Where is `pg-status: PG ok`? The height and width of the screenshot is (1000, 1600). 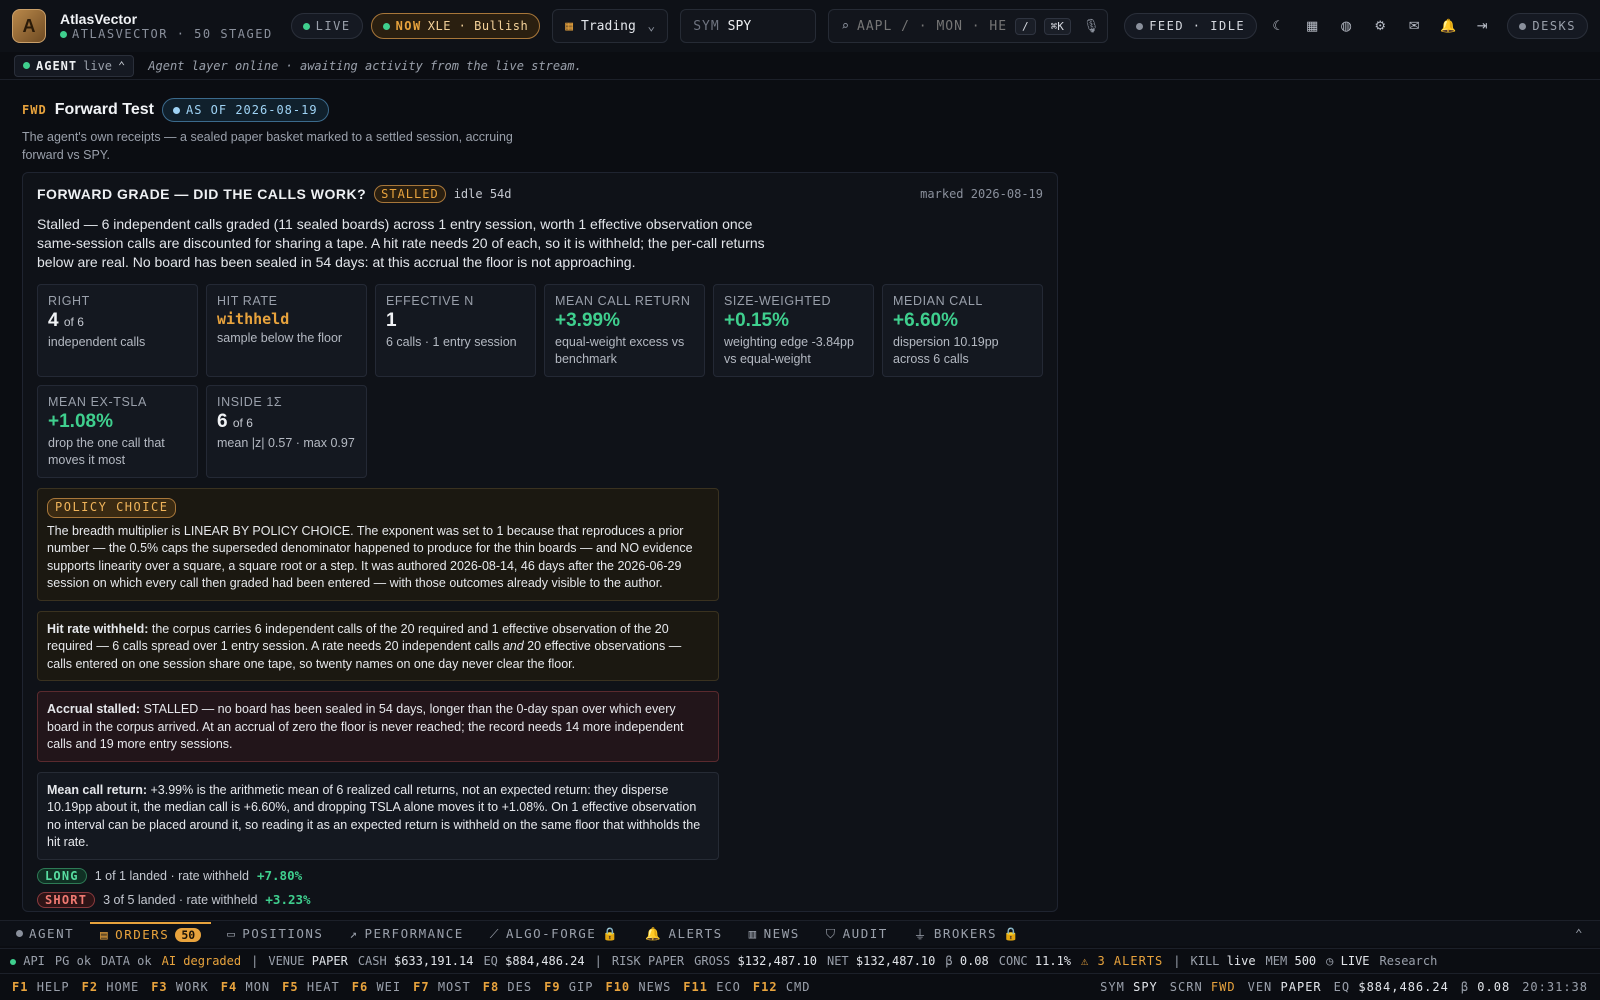 pg-status: PG ok is located at coordinates (73, 960).